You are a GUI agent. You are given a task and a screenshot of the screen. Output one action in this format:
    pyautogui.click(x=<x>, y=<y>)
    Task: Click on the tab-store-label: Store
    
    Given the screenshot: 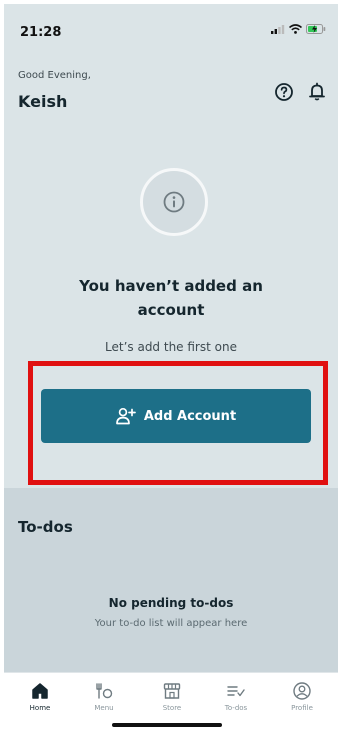 What is the action you would take?
    pyautogui.click(x=172, y=708)
    